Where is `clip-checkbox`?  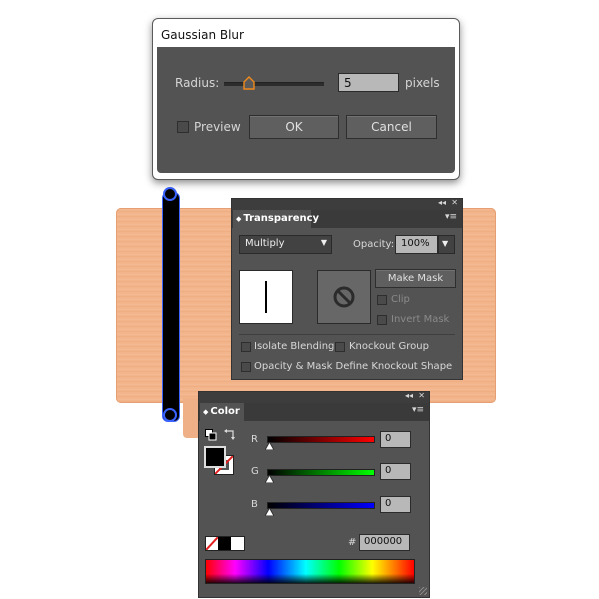
clip-checkbox is located at coordinates (382, 300).